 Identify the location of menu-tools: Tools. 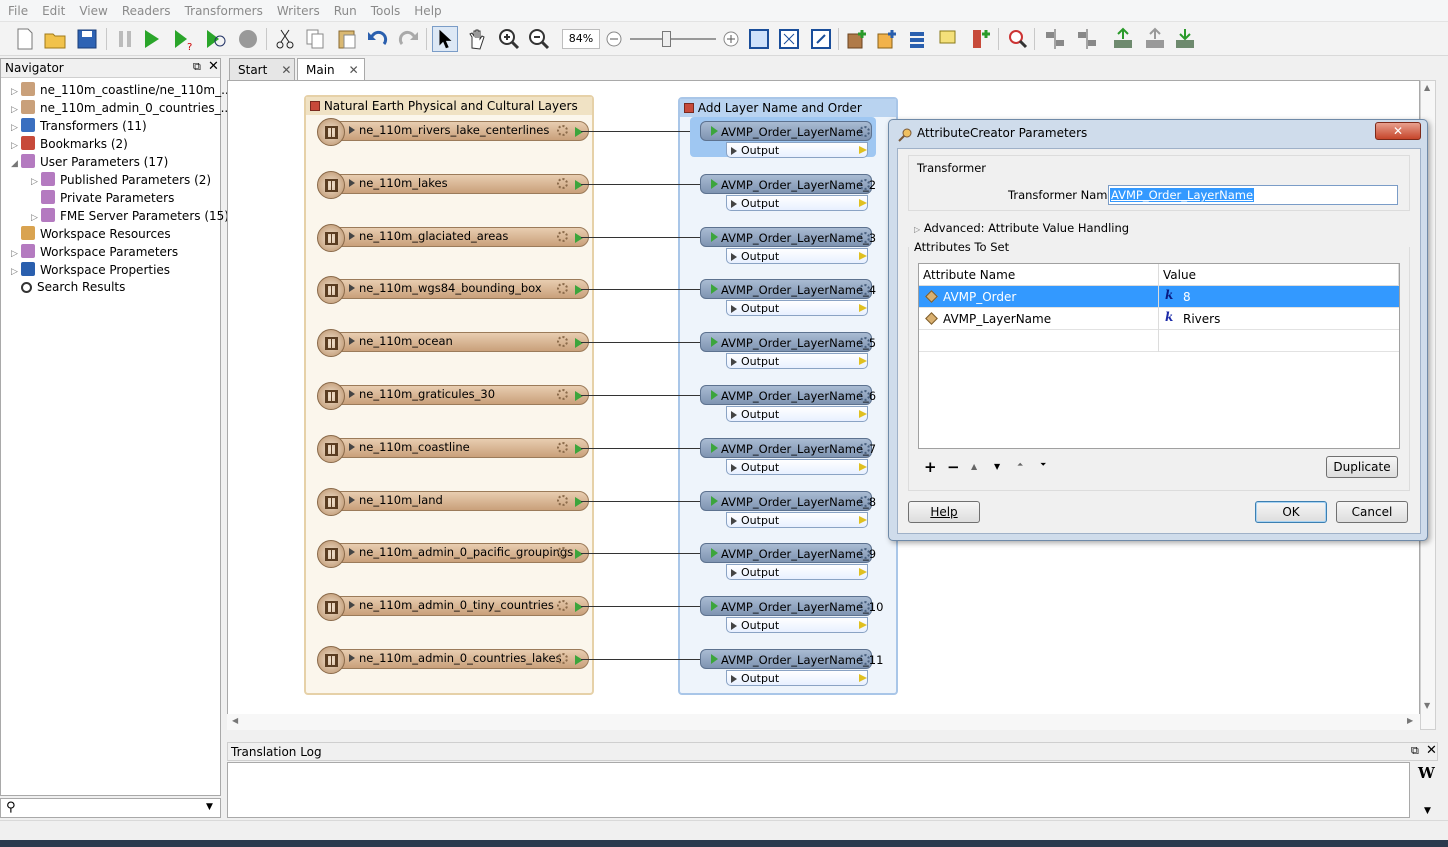
(386, 9).